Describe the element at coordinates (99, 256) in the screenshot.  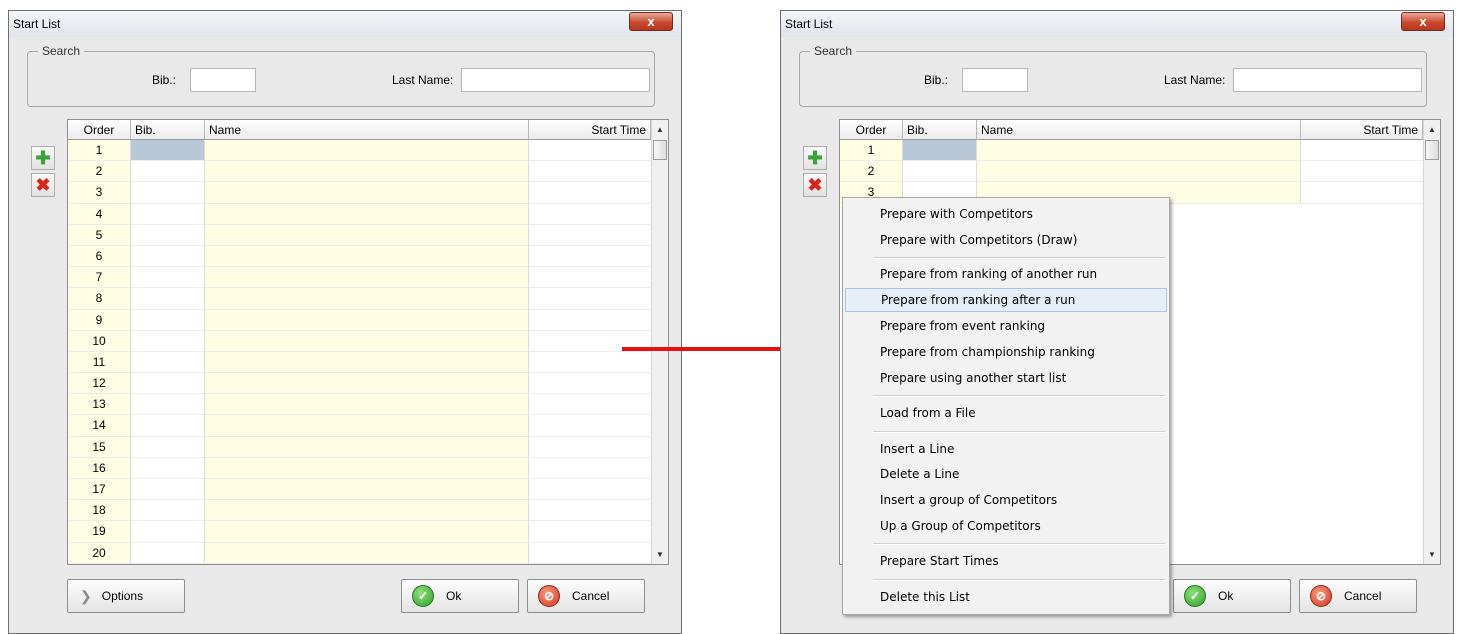
I see `order-cell: 6` at that location.